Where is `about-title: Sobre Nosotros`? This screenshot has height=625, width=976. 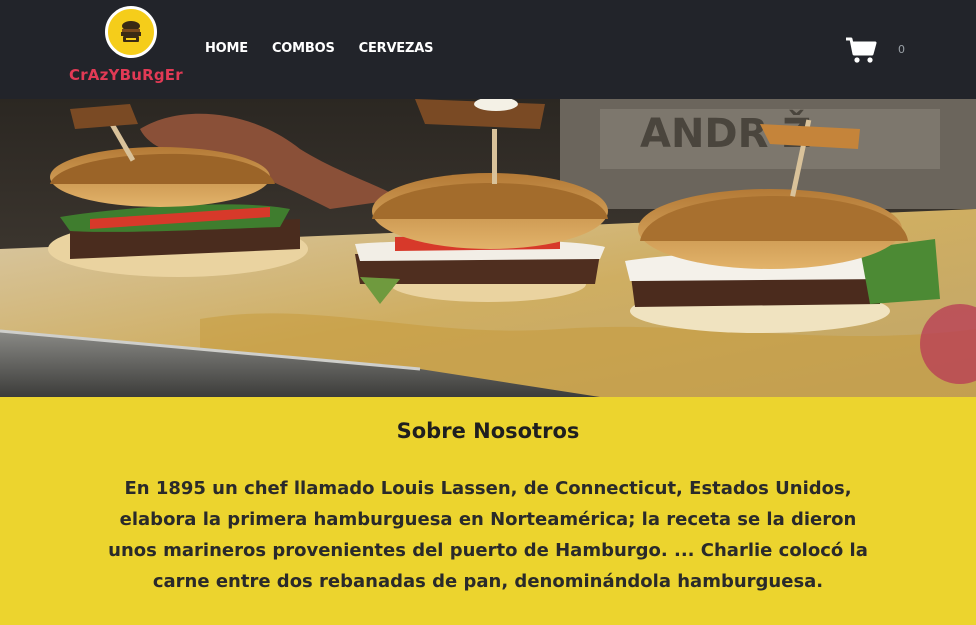 about-title: Sobre Nosotros is located at coordinates (488, 431).